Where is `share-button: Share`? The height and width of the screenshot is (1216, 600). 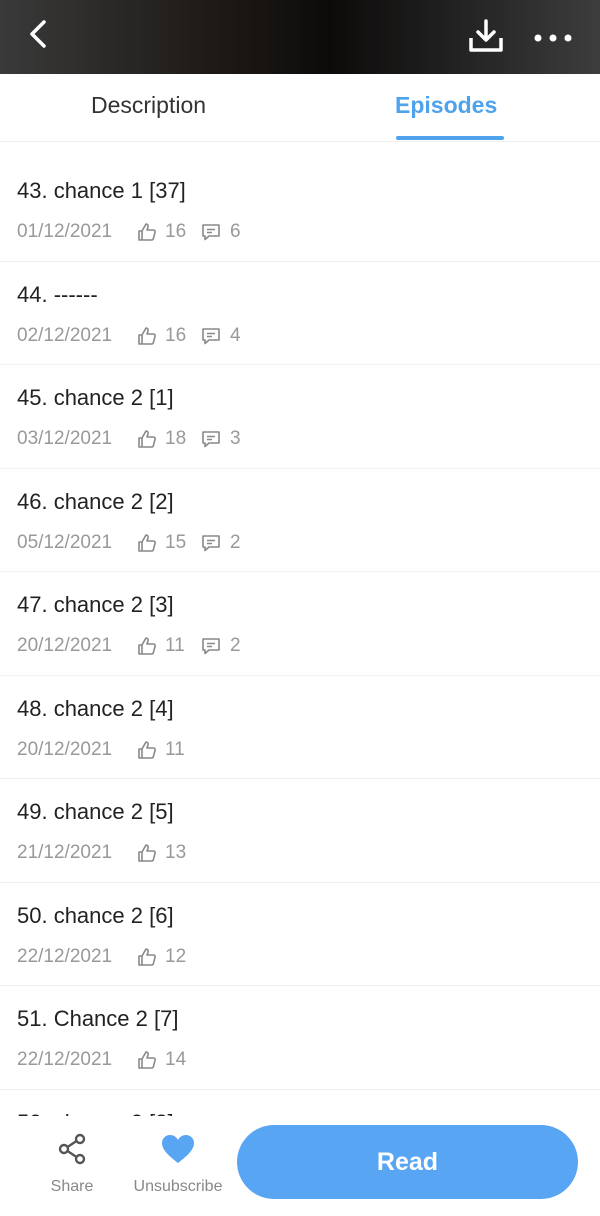
share-button: Share is located at coordinates (72, 1164).